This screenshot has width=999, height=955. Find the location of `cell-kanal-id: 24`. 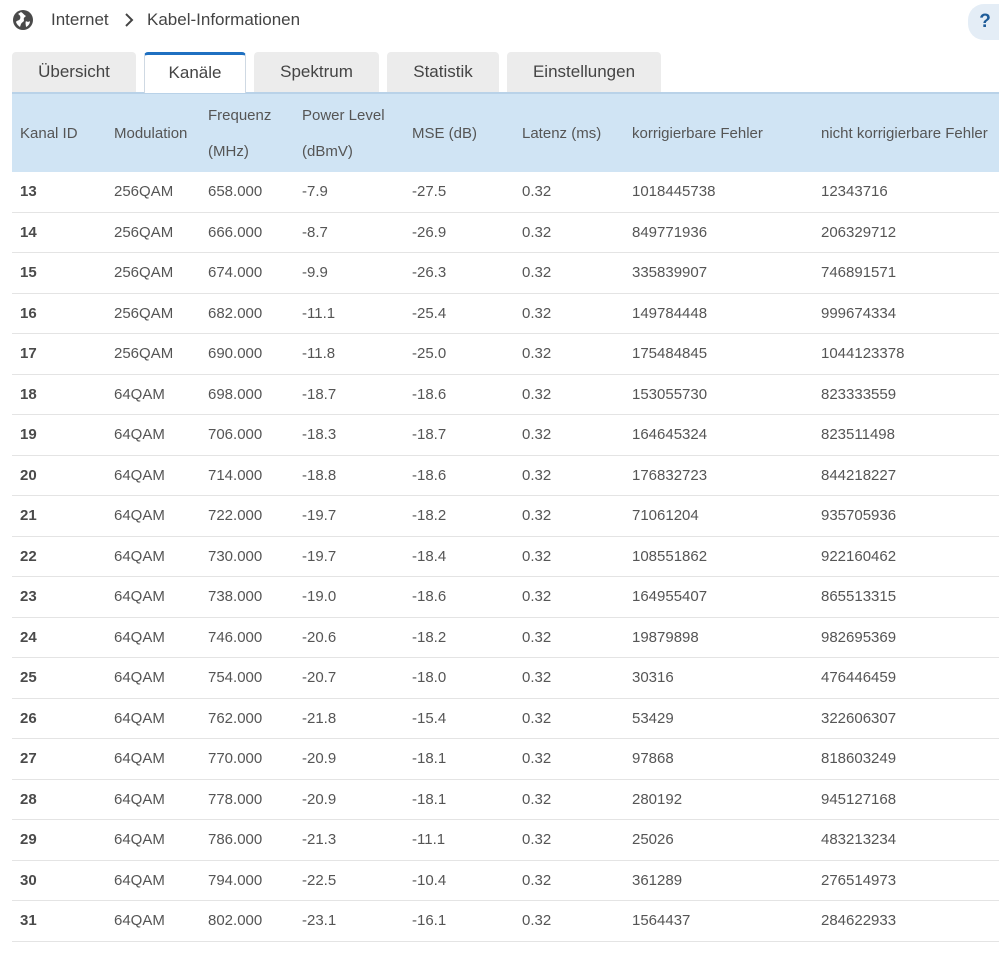

cell-kanal-id: 24 is located at coordinates (28, 637).